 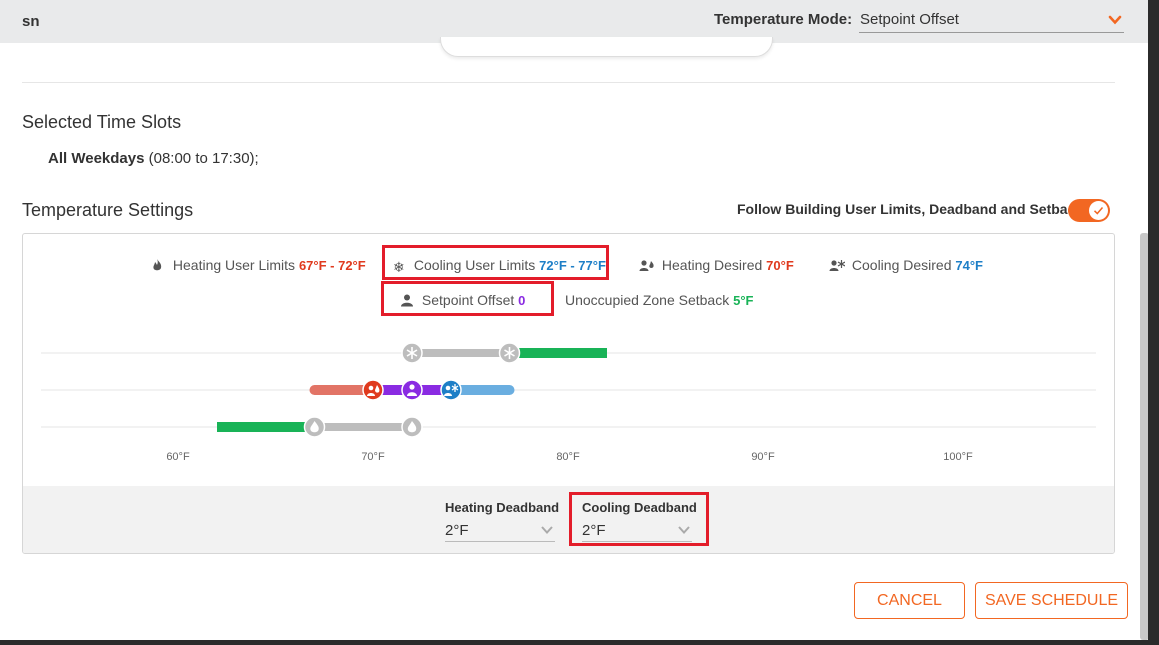 I want to click on setback-label: Unoccupied Zone Setback, so click(x=647, y=300).